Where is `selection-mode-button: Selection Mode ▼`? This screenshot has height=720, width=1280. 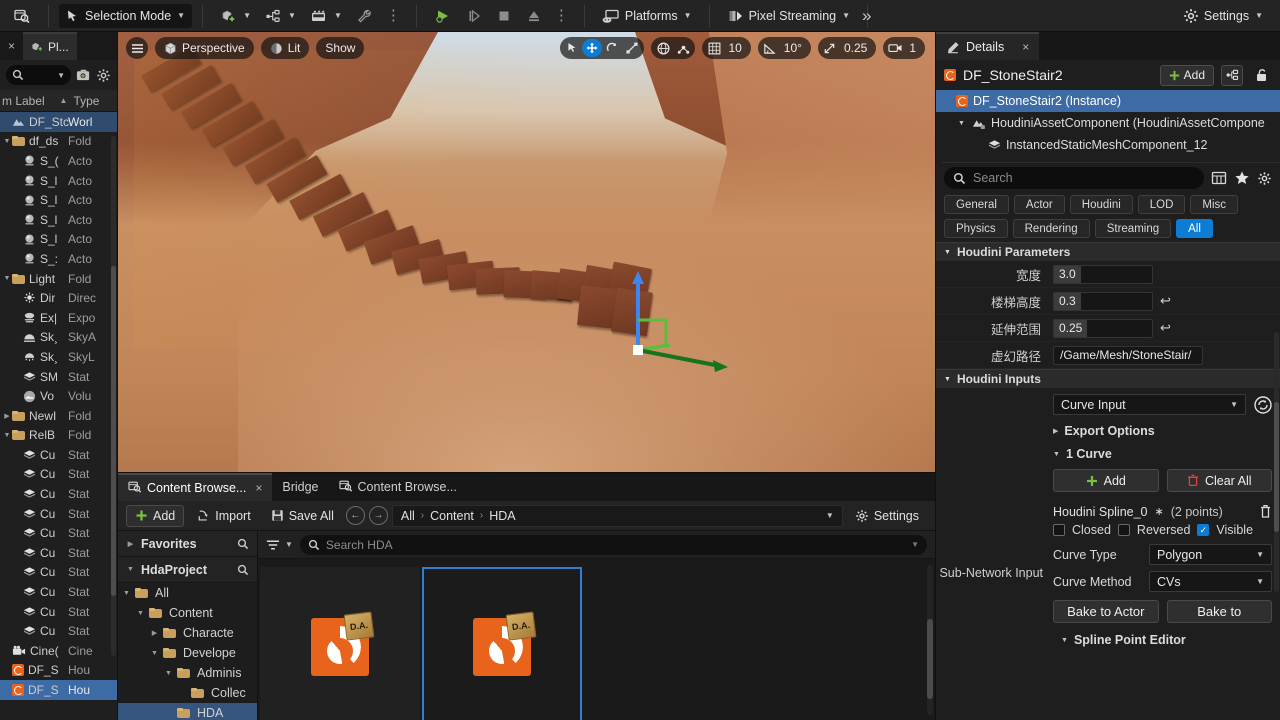 selection-mode-button: Selection Mode ▼ is located at coordinates (126, 15).